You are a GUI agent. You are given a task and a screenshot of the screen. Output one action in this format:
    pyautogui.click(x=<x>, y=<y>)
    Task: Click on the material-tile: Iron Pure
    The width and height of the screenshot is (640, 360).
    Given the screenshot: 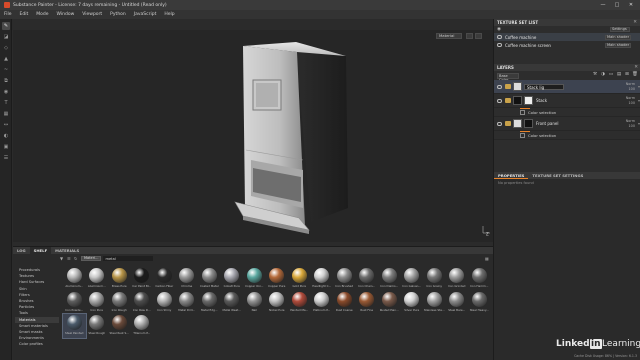 What is the action you would take?
    pyautogui.click(x=97, y=303)
    